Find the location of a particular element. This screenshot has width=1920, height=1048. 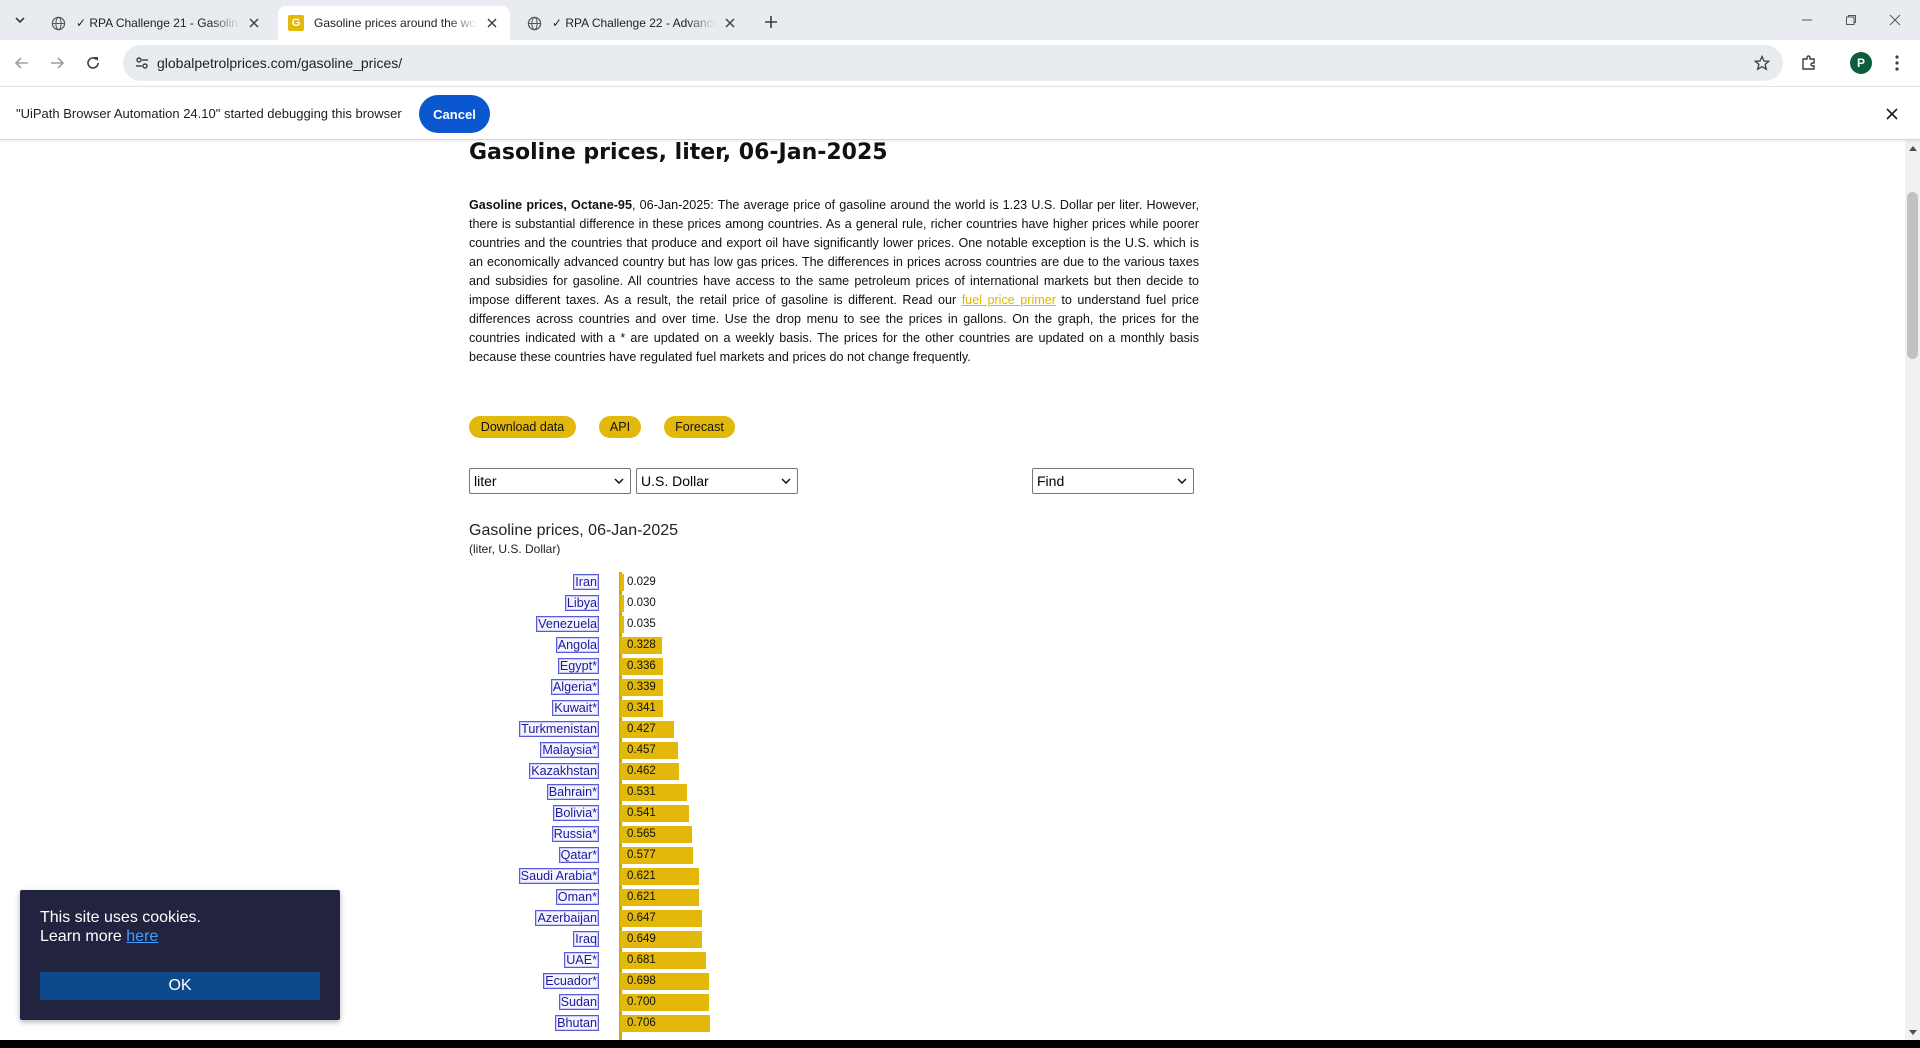

country-label: Libya is located at coordinates (581, 603).